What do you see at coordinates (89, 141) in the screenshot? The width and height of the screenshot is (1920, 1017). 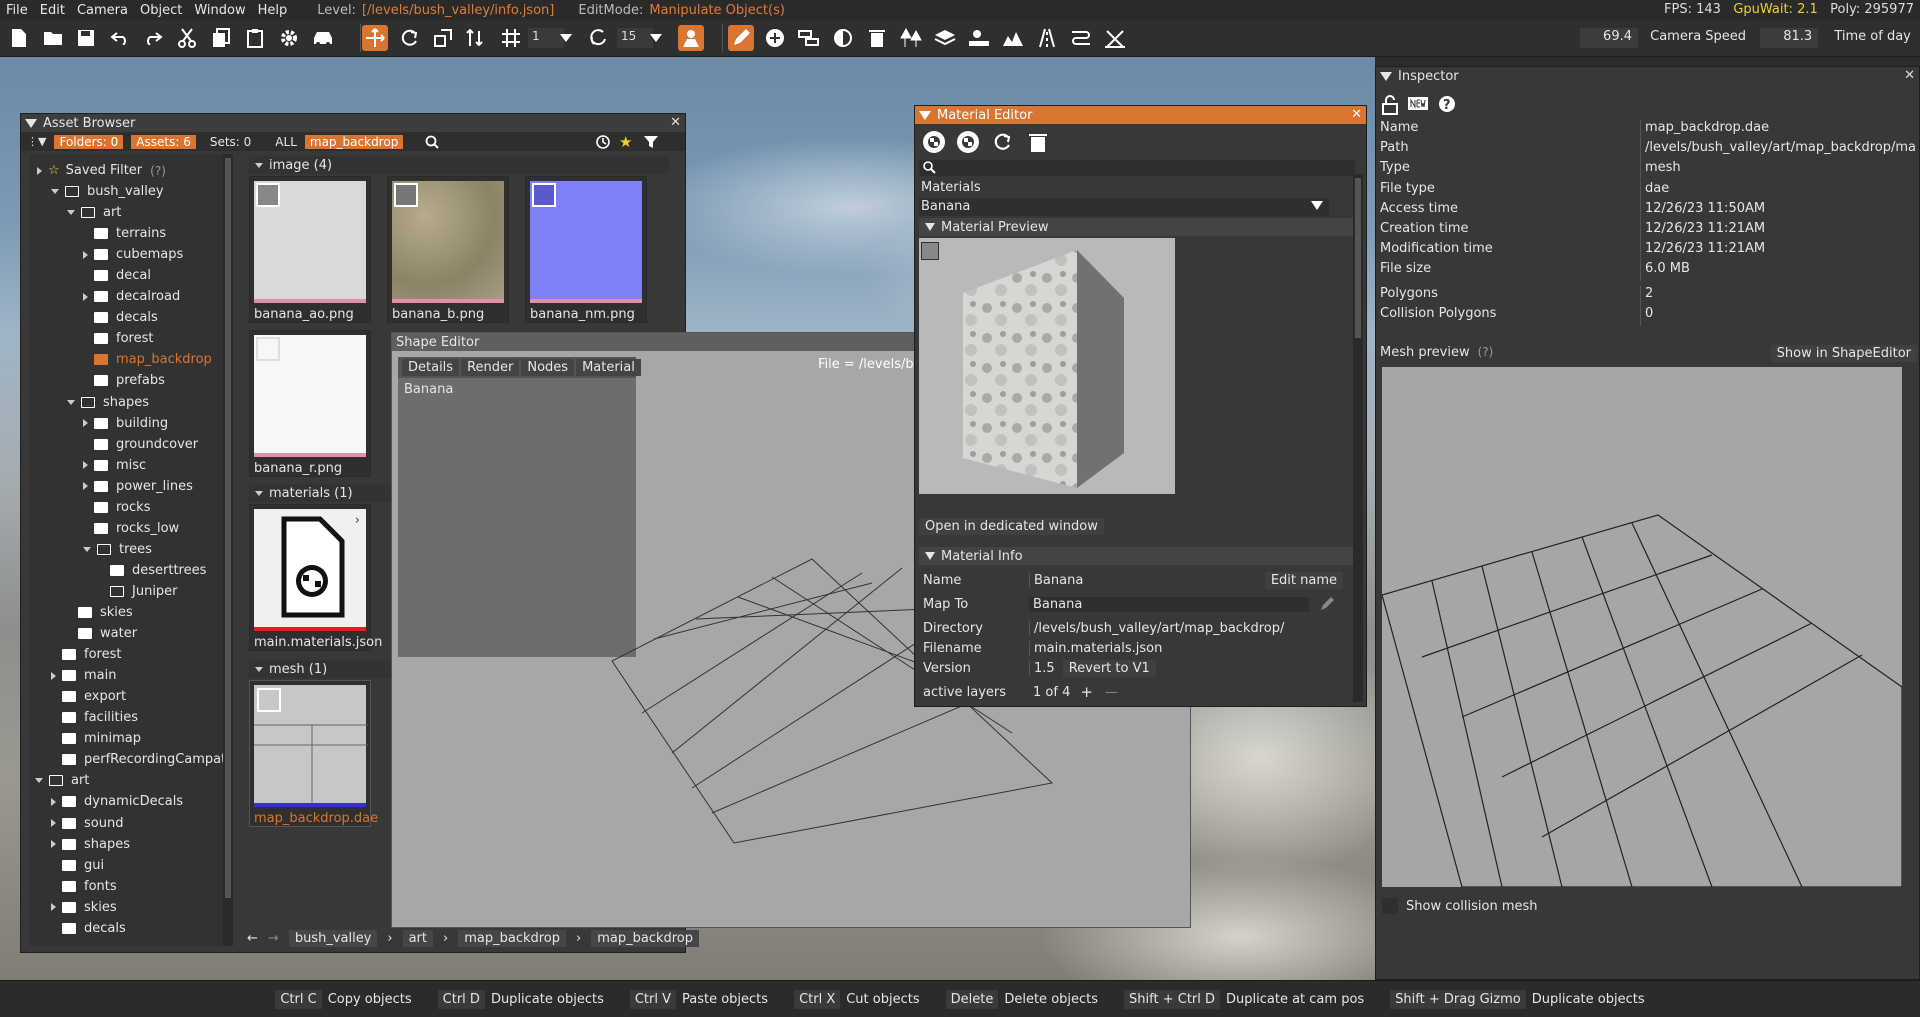 I see `folders-count: Folders: 0` at bounding box center [89, 141].